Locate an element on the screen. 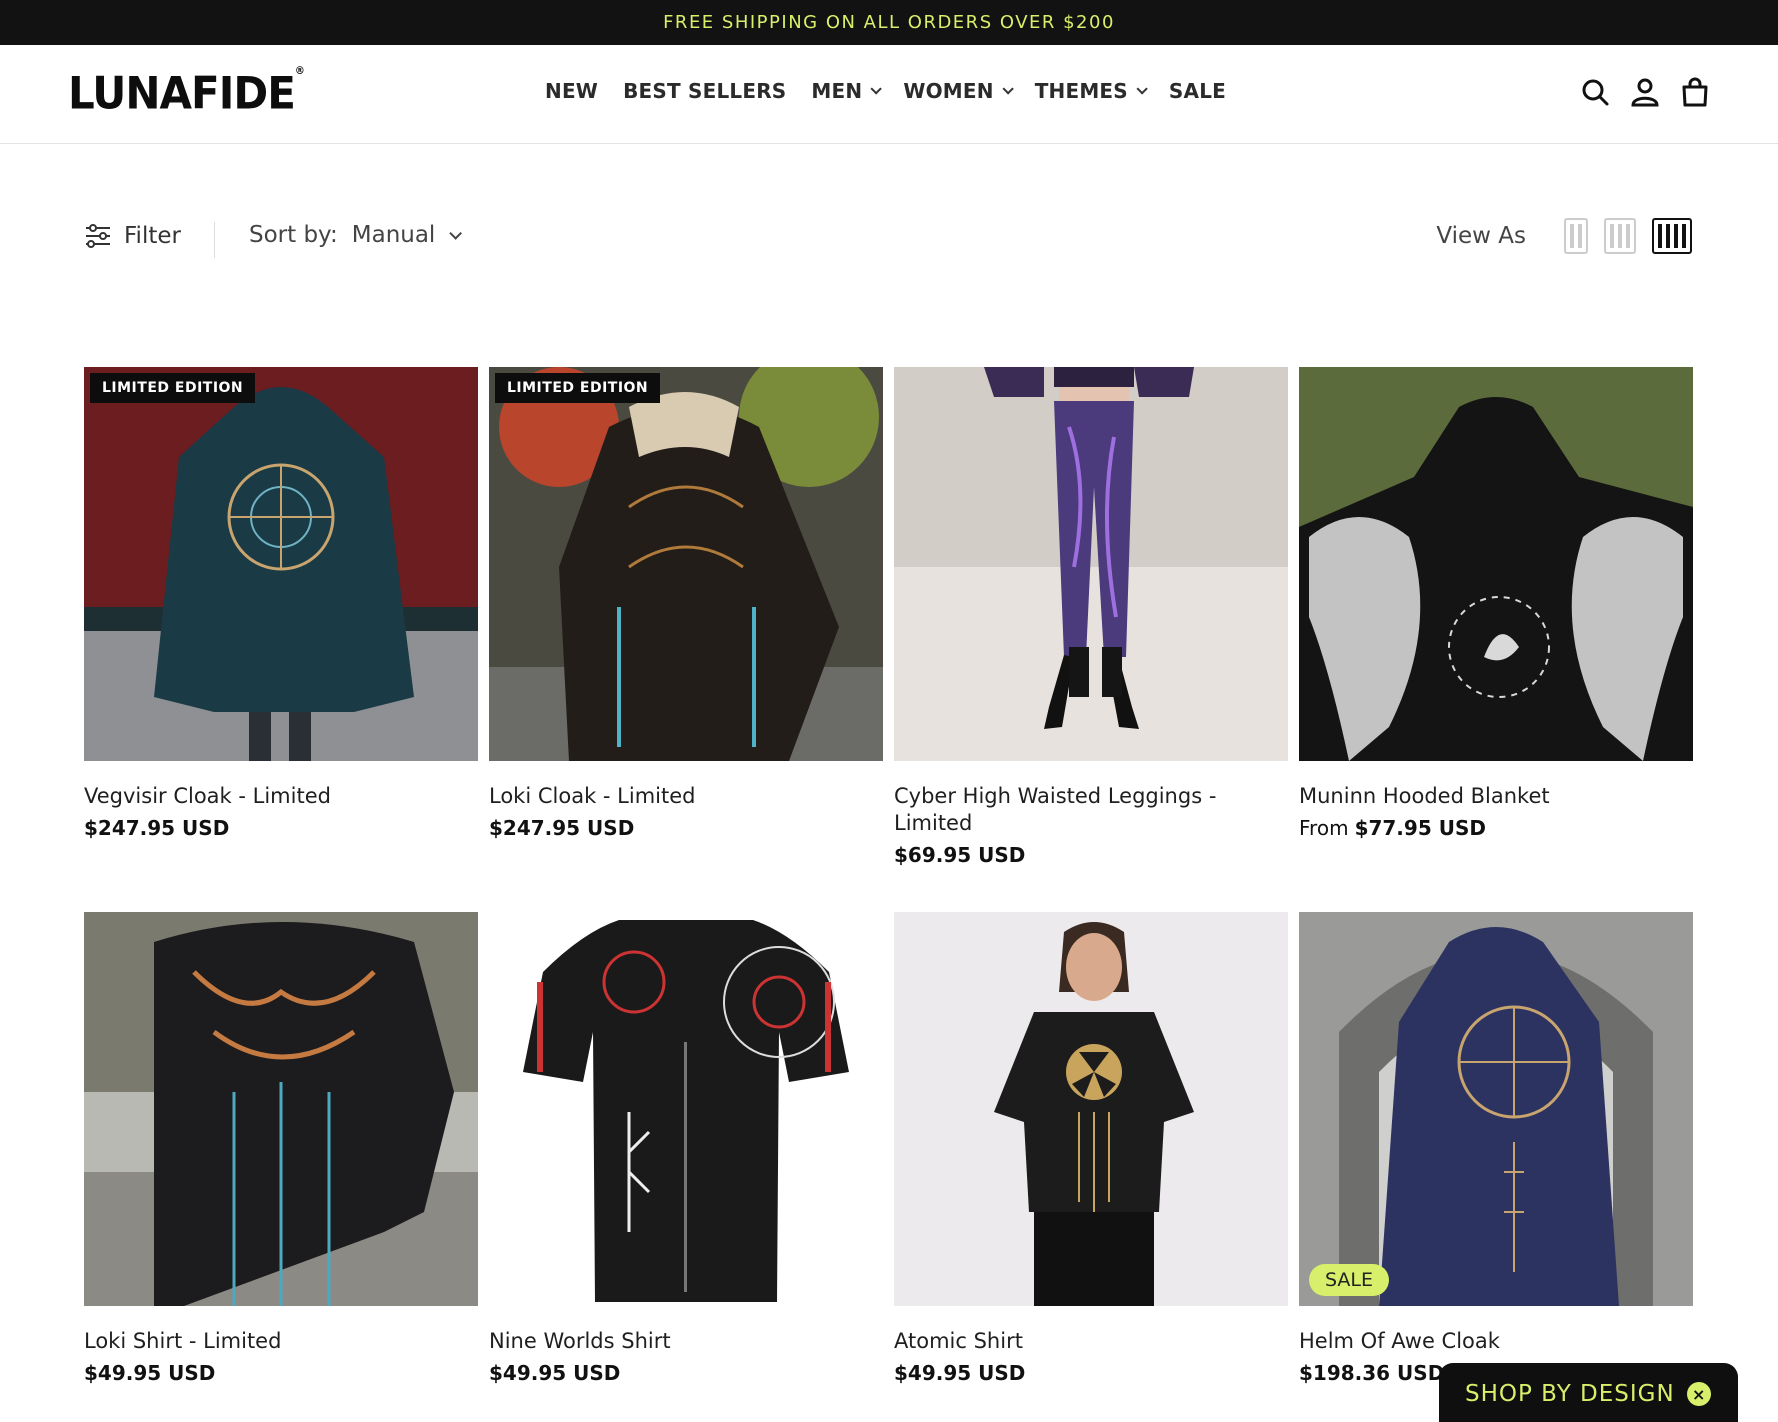 Image resolution: width=1778 pixels, height=1422 pixels. product-card: Muninn Hooded Blanket From $77.95 USD is located at coordinates (1496, 639).